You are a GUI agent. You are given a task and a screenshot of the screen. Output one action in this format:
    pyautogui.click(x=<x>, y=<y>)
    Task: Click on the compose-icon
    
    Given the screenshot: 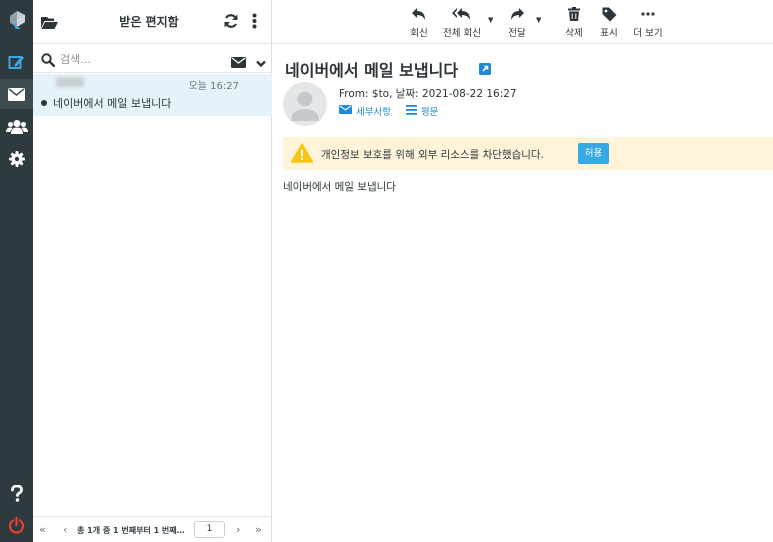 What is the action you would take?
    pyautogui.click(x=16, y=62)
    